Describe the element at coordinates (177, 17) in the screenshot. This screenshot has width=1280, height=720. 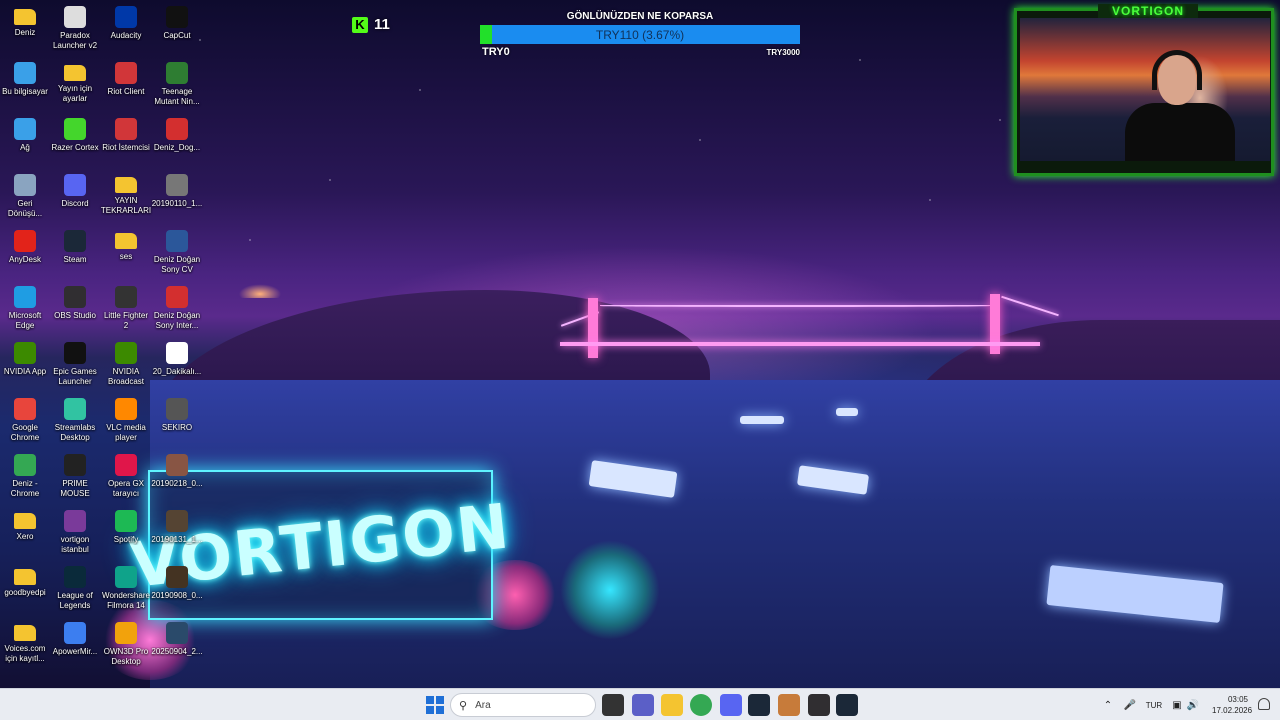
I see `capcut-icon` at that location.